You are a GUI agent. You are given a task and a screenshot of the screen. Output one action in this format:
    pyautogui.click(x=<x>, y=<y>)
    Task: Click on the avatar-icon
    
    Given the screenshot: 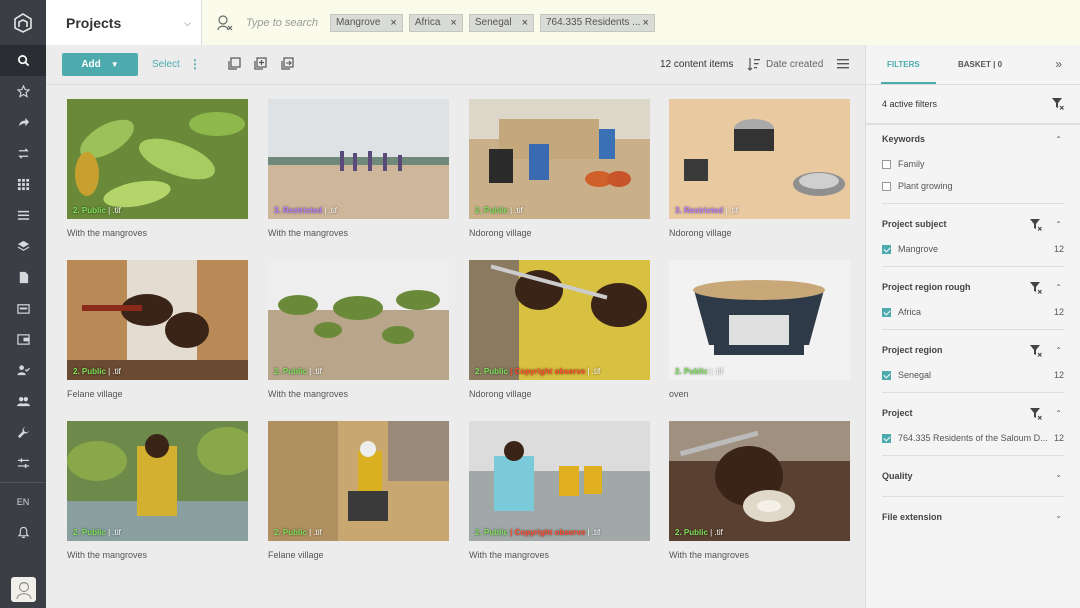 What is the action you would take?
    pyautogui.click(x=23, y=590)
    